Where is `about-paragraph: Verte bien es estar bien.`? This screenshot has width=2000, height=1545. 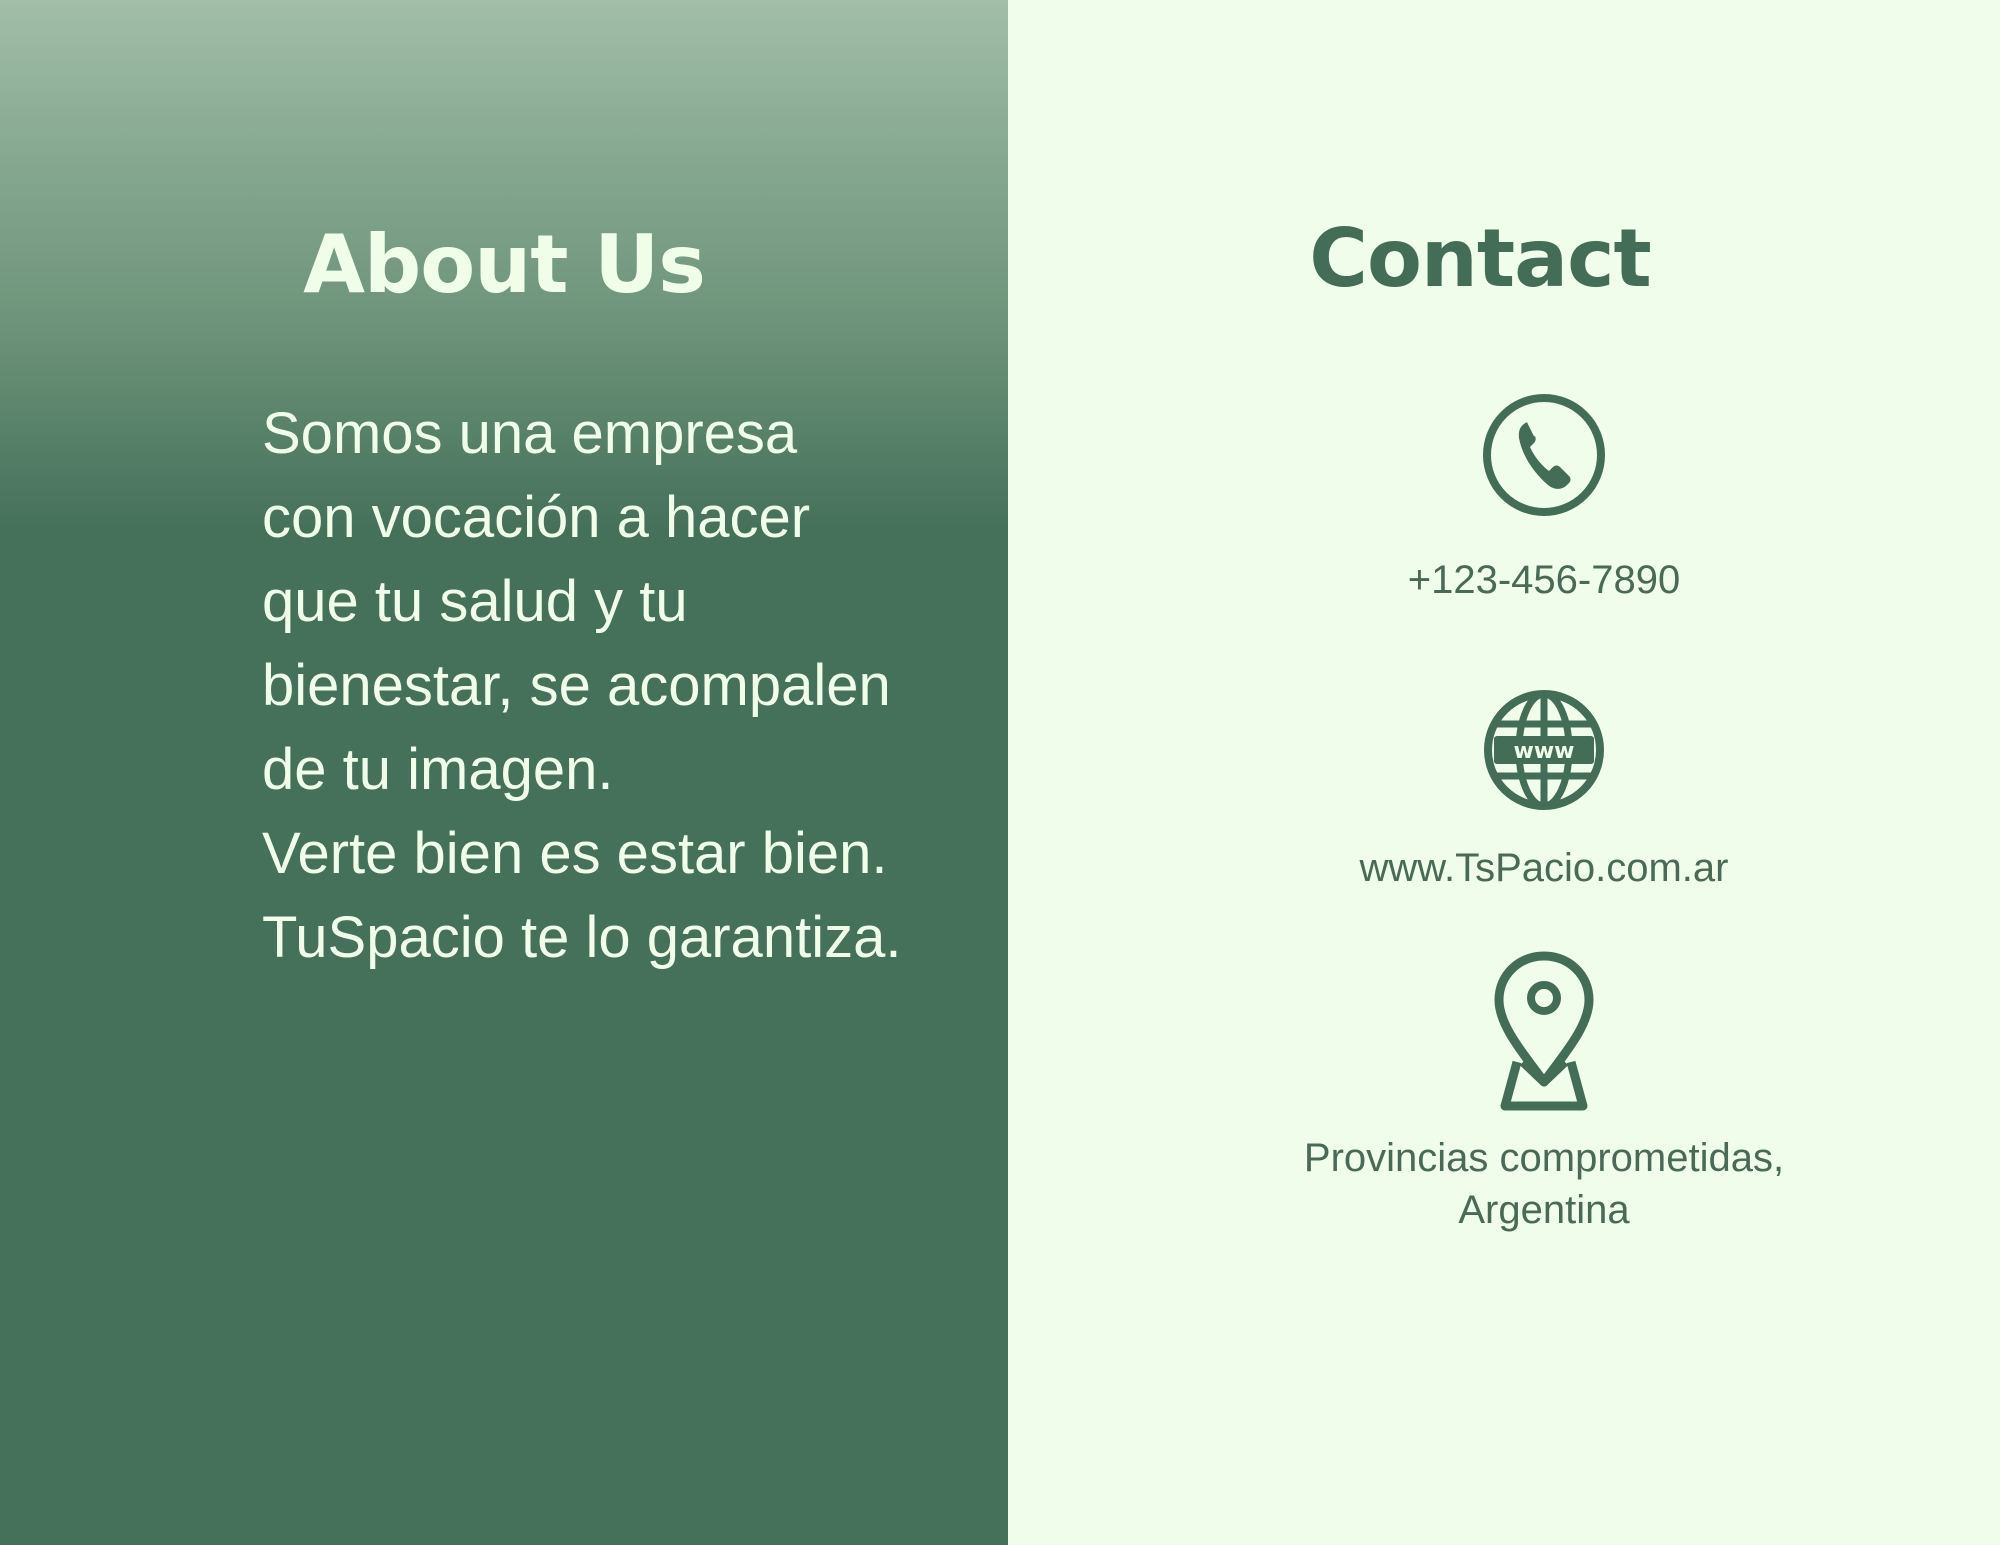
about-paragraph: Verte bien es estar bien. is located at coordinates (575, 853).